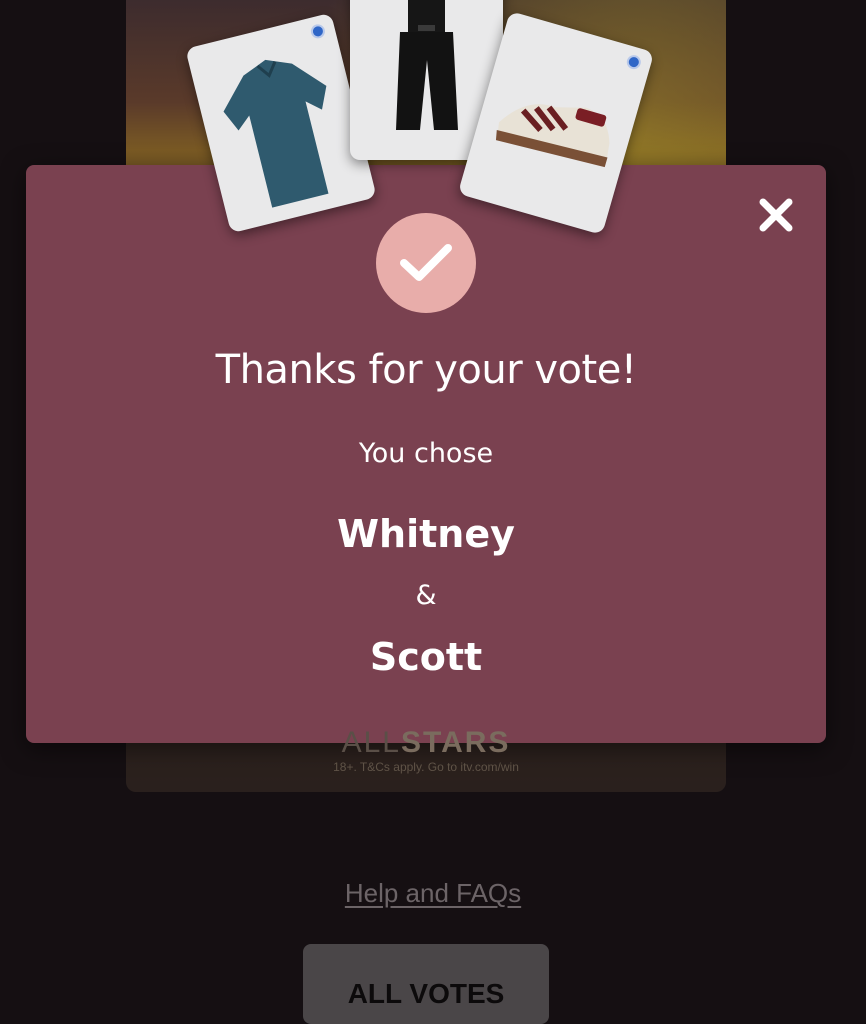  Describe the element at coordinates (455, 742) in the screenshot. I see `promo-title-bold: STARS` at that location.